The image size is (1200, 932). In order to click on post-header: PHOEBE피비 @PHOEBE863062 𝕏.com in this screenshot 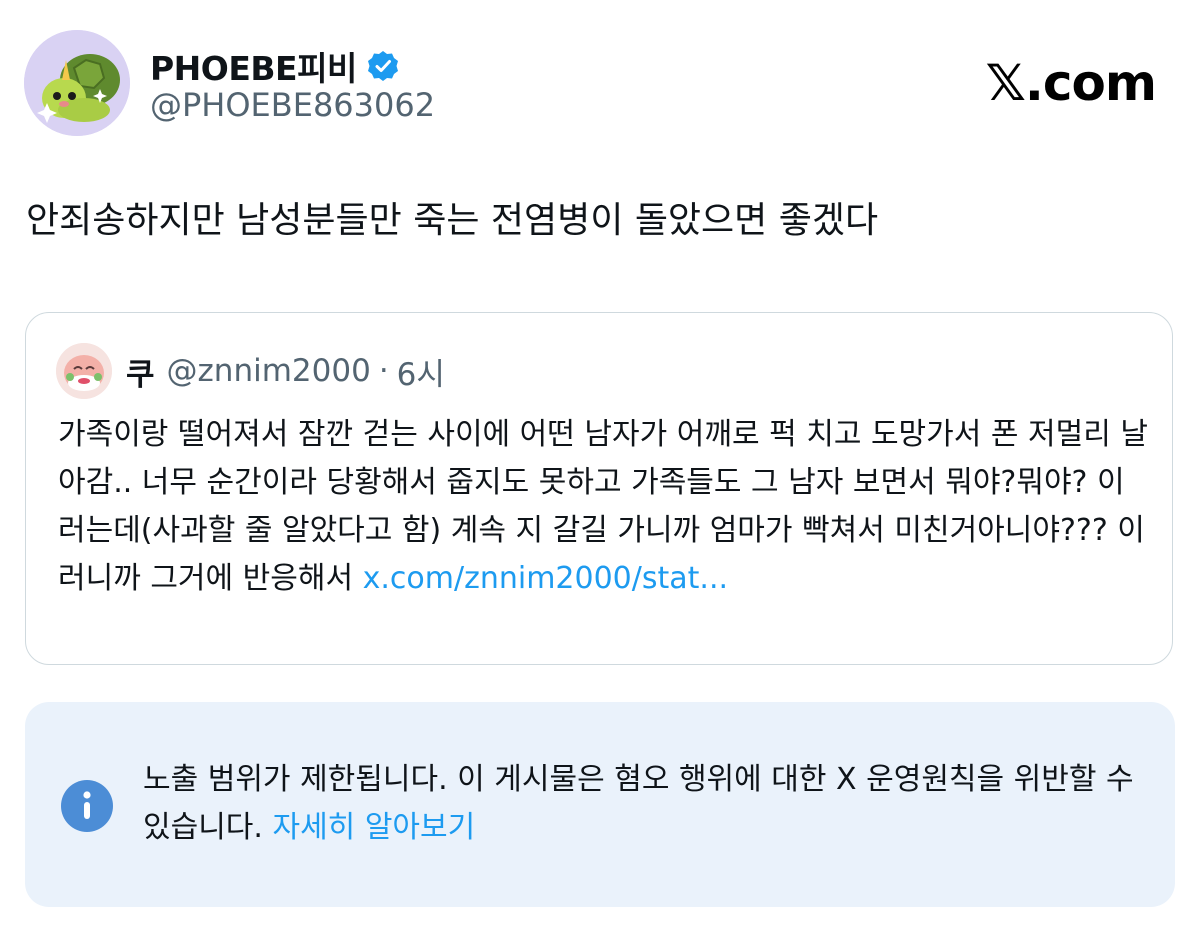, I will do `click(600, 85)`.